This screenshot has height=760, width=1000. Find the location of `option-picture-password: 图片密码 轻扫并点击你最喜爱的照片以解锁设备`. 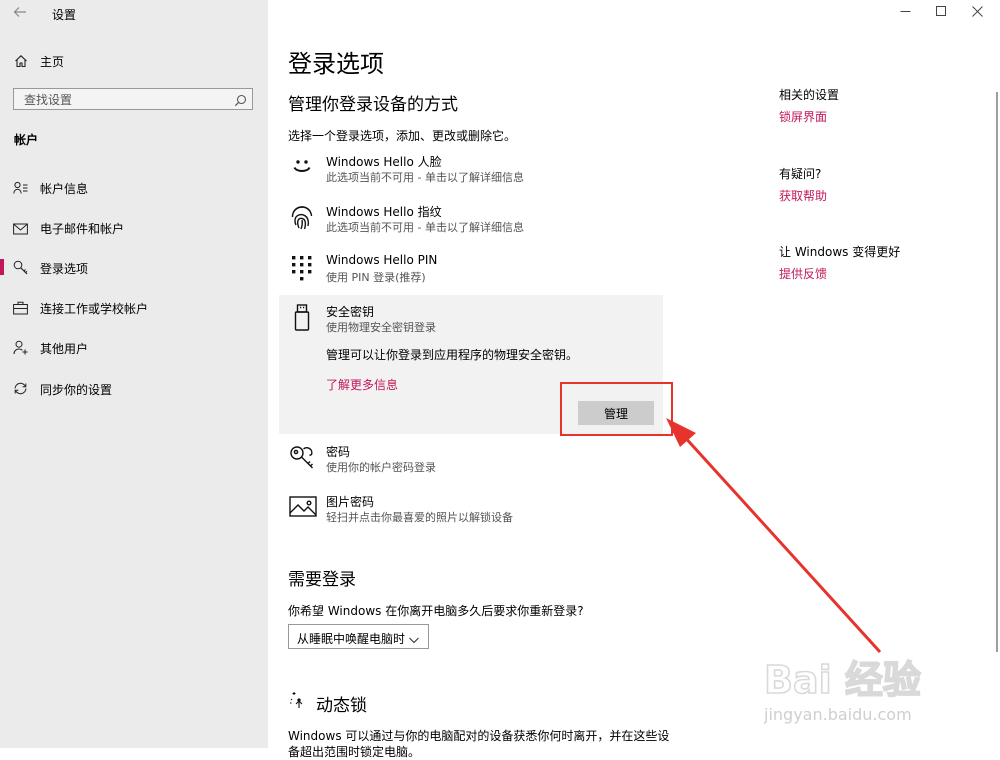

option-picture-password: 图片密码 轻扫并点击你最喜爱的照片以解锁设备 is located at coordinates (471, 509).